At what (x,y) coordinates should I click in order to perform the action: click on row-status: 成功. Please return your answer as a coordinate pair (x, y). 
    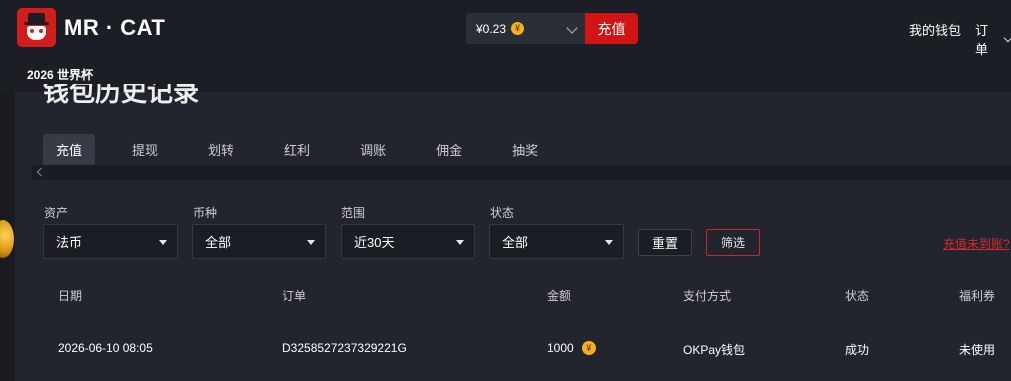
    Looking at the image, I should click on (857, 350).